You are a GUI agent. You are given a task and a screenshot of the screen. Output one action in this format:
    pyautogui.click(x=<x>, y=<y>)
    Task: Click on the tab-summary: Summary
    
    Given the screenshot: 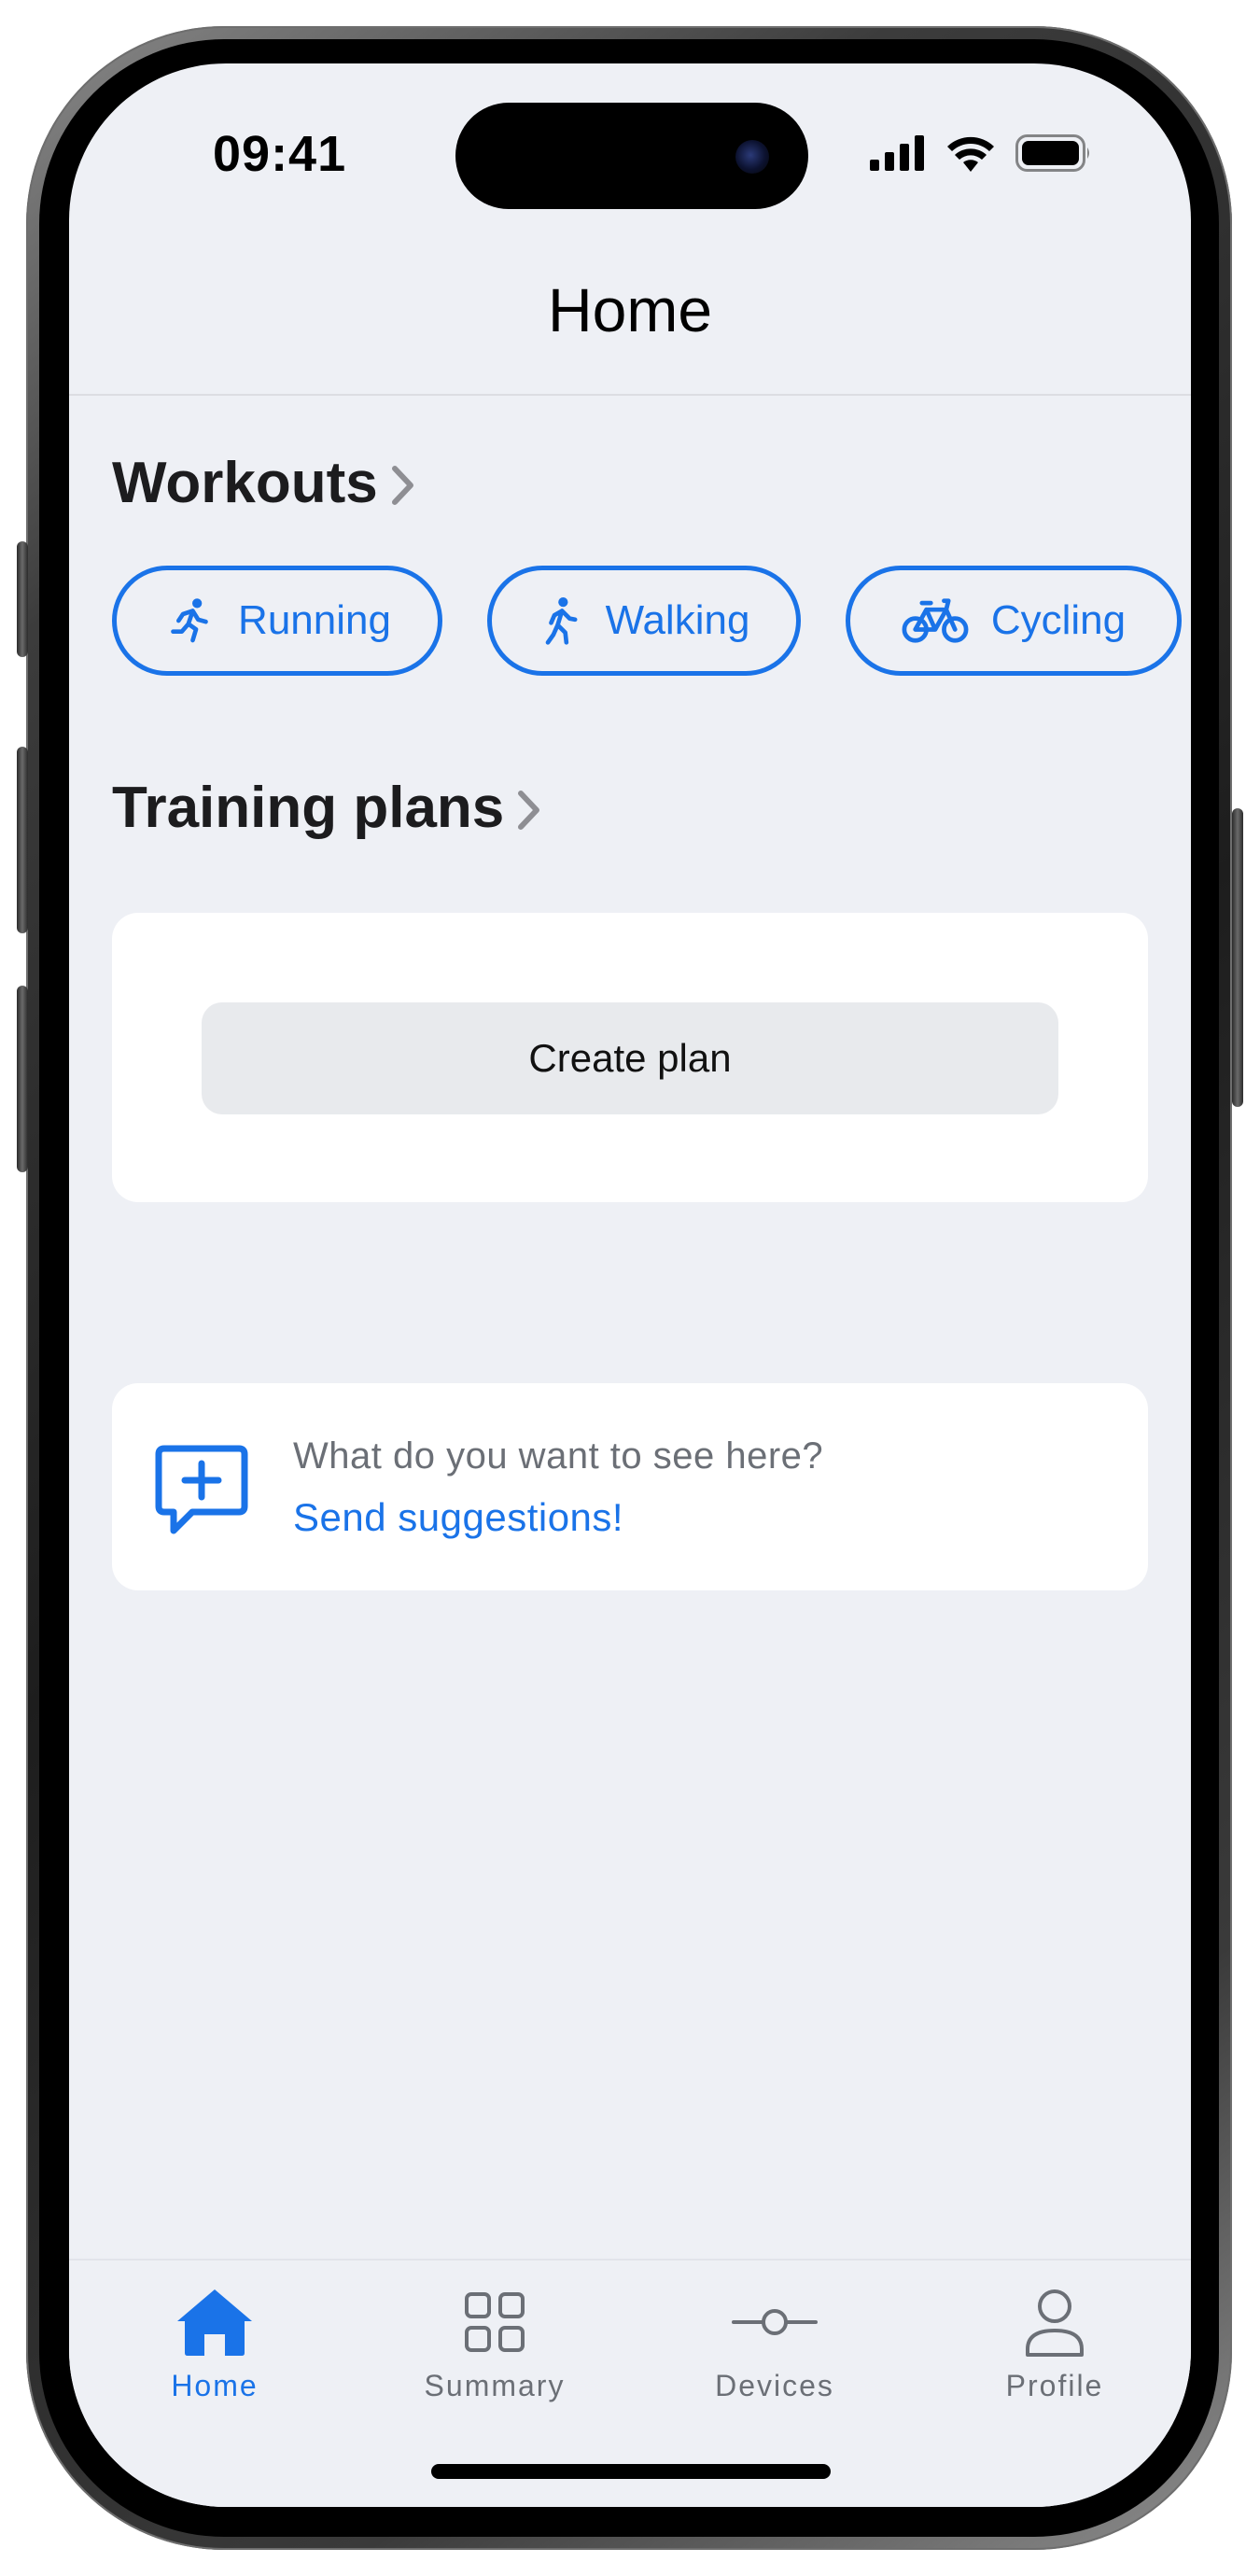 What is the action you would take?
    pyautogui.click(x=495, y=2354)
    